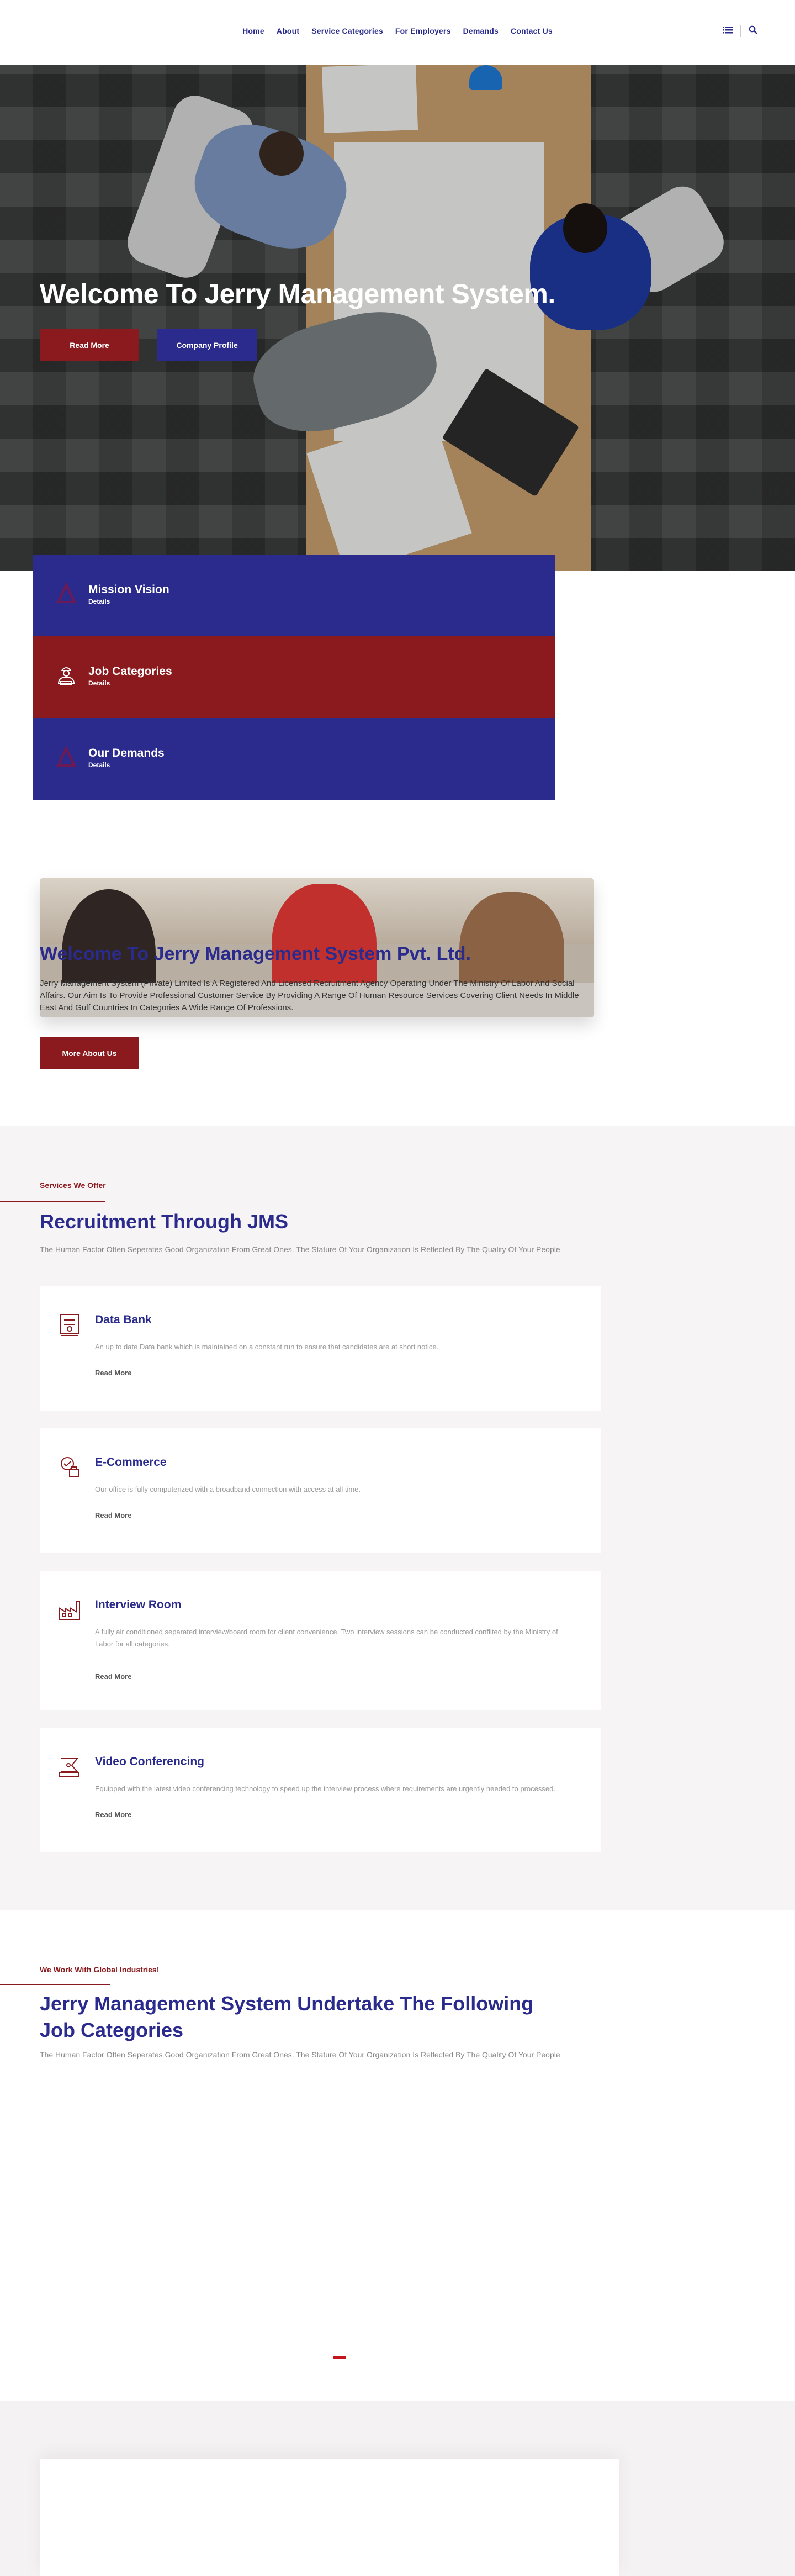 This screenshot has height=2576, width=795. What do you see at coordinates (130, 671) in the screenshot?
I see `card-title: Job Categories` at bounding box center [130, 671].